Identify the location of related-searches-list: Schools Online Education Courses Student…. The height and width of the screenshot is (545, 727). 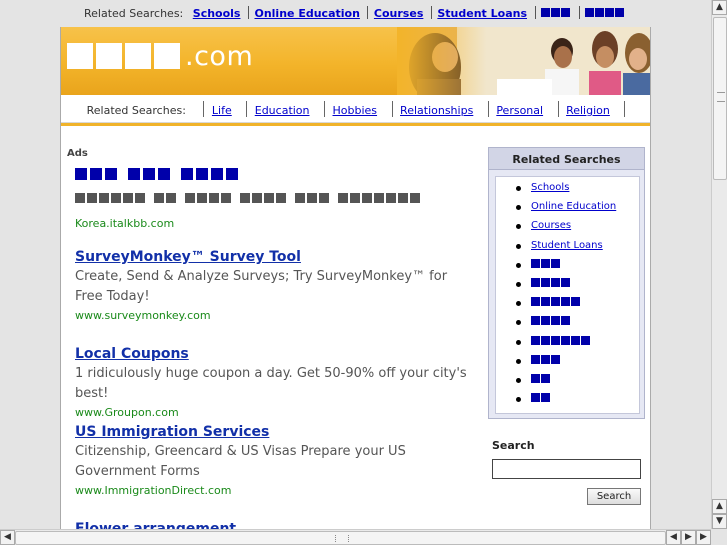
(568, 294).